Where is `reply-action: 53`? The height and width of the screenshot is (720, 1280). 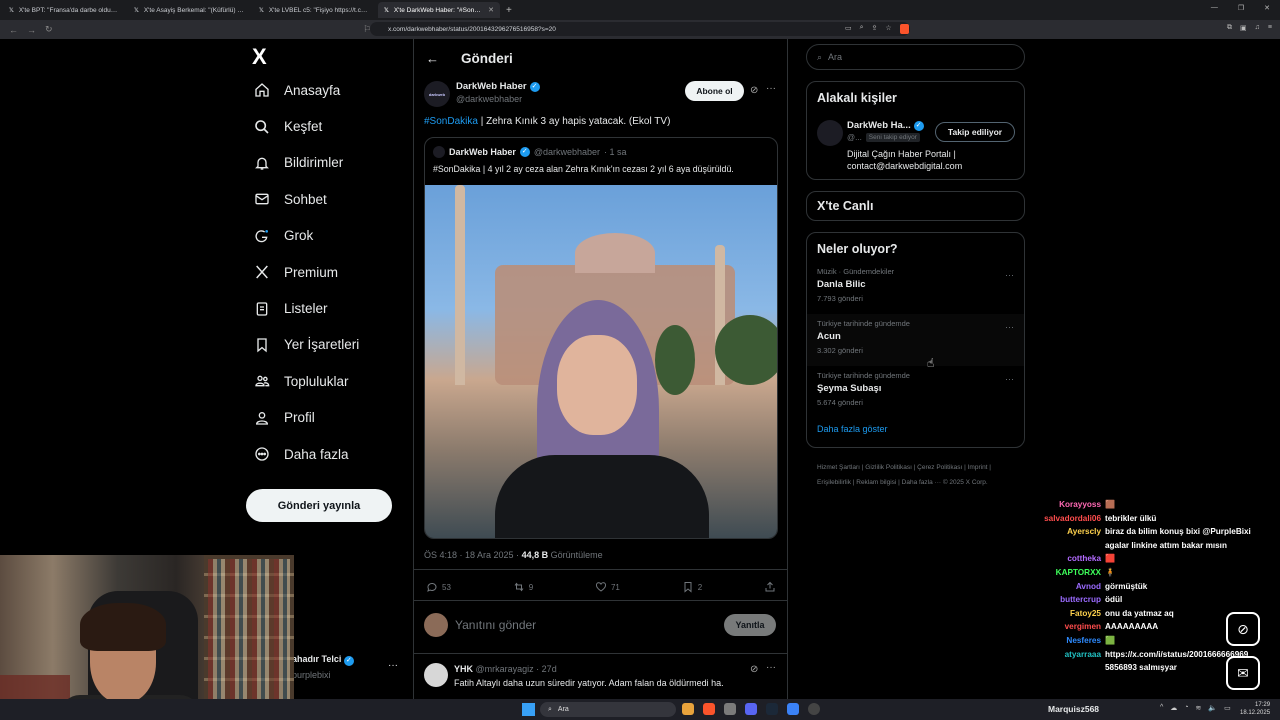 reply-action: 53 is located at coordinates (438, 587).